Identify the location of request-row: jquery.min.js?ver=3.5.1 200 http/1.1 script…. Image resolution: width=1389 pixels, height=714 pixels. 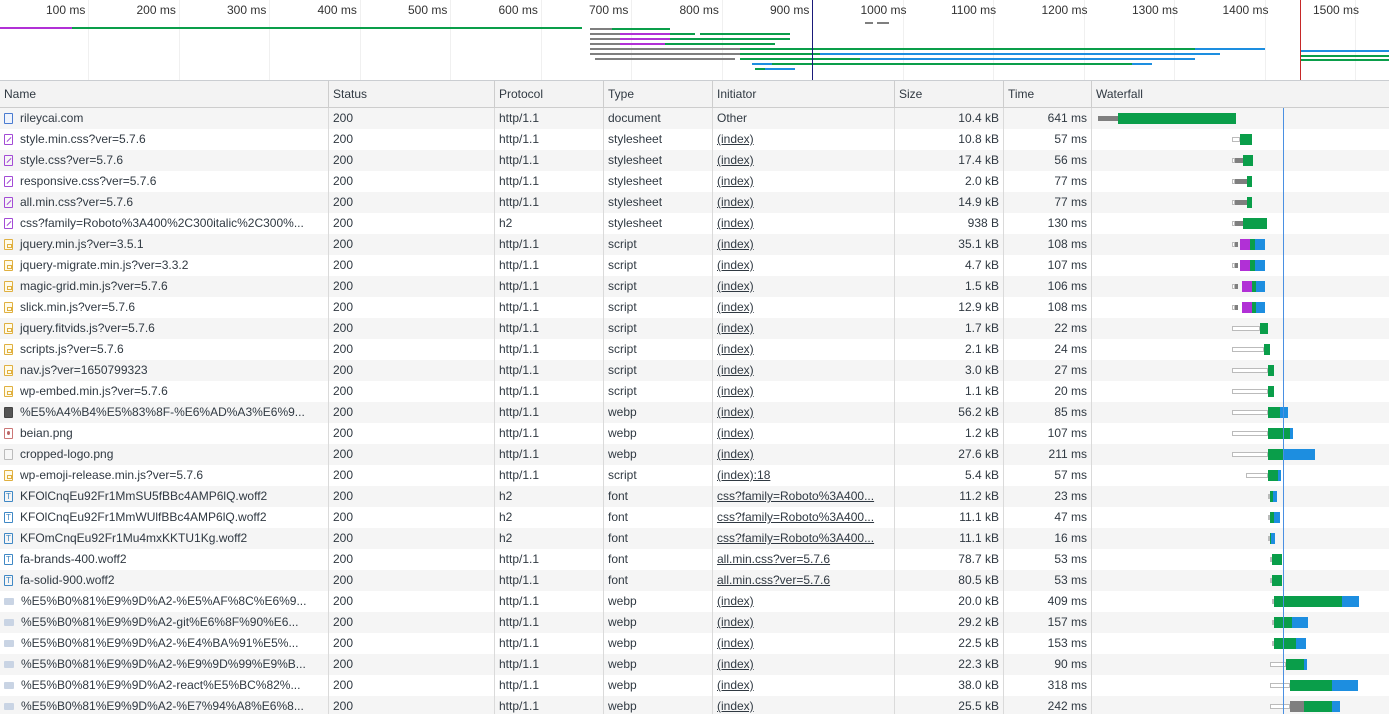
(694, 244).